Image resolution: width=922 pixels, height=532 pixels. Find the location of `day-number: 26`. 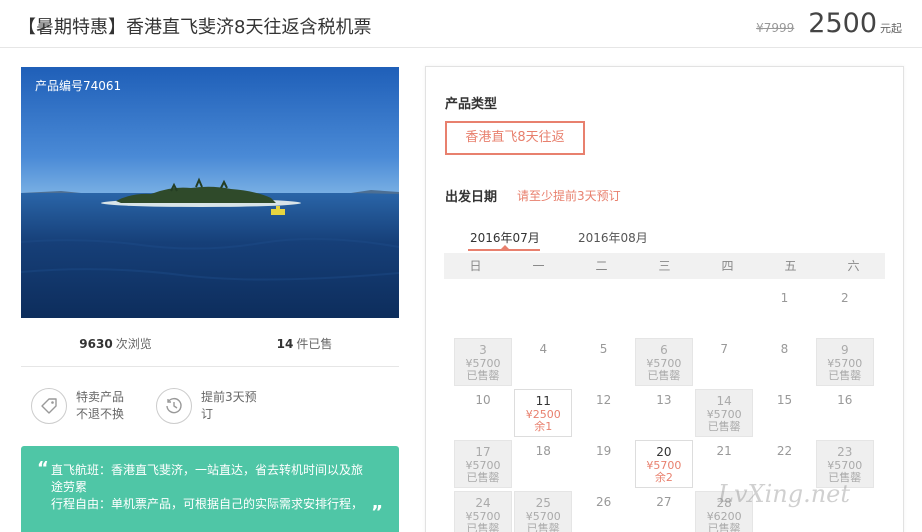

day-number: 26 is located at coordinates (603, 502).